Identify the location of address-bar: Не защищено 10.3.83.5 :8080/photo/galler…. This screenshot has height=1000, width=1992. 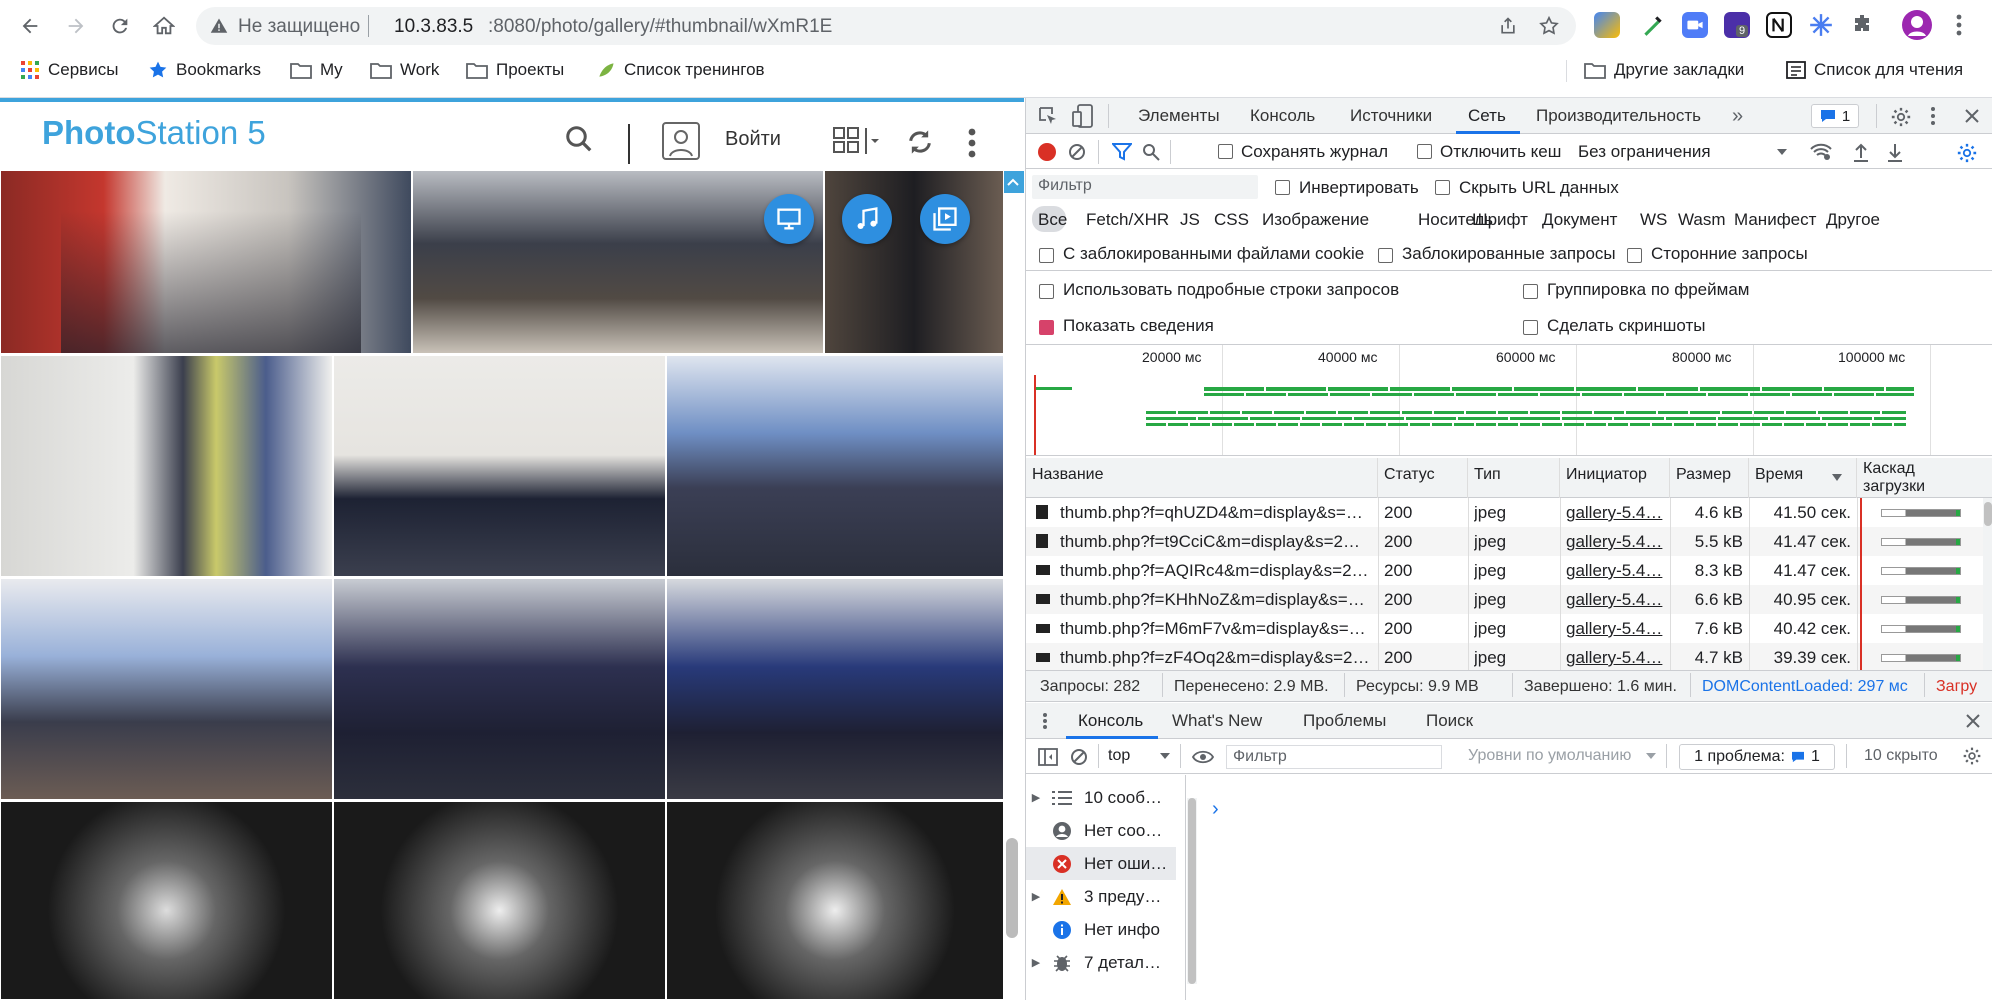
(886, 26).